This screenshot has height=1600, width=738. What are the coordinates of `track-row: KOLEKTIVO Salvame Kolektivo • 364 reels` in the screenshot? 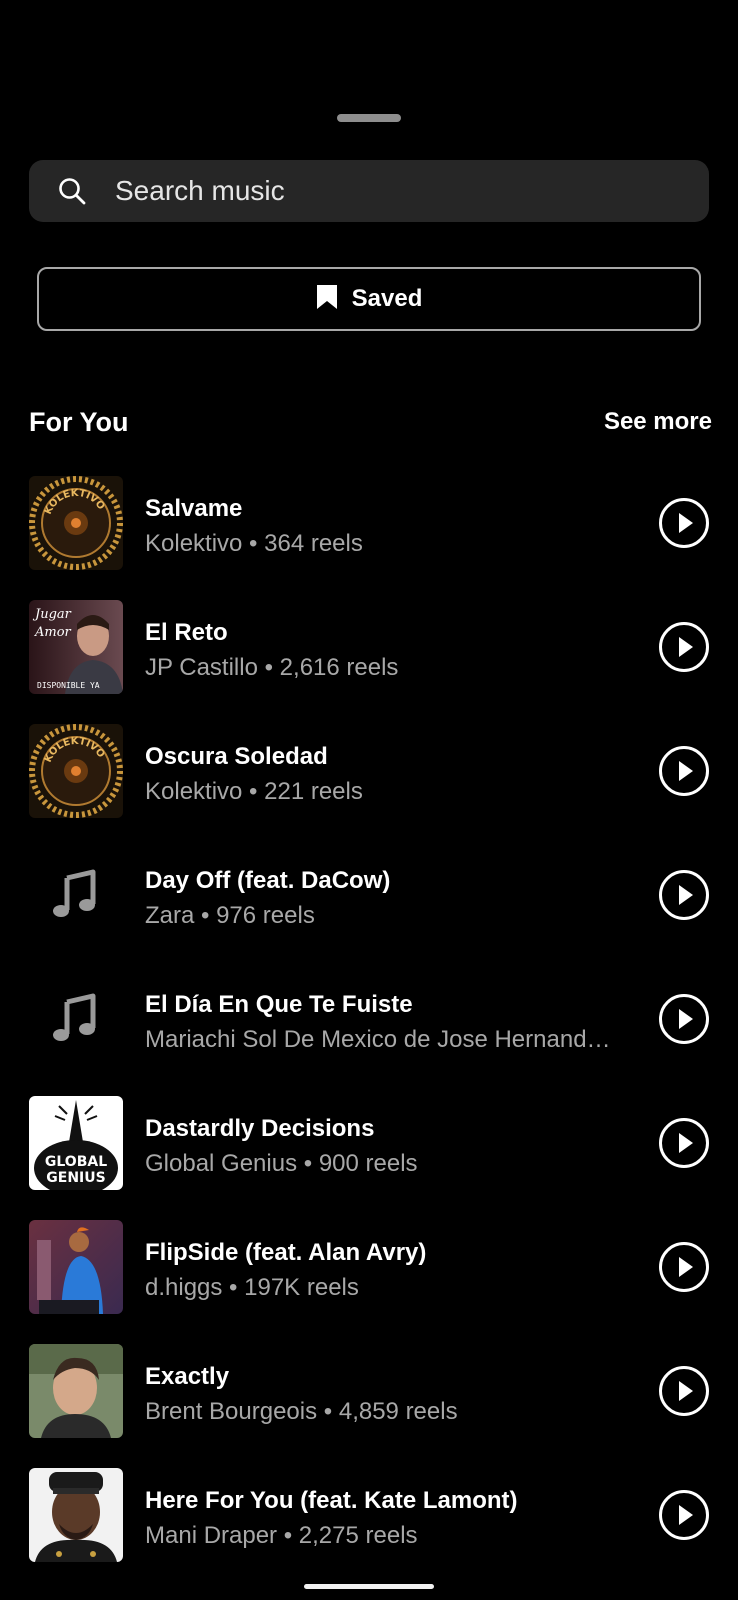 It's located at (369, 536).